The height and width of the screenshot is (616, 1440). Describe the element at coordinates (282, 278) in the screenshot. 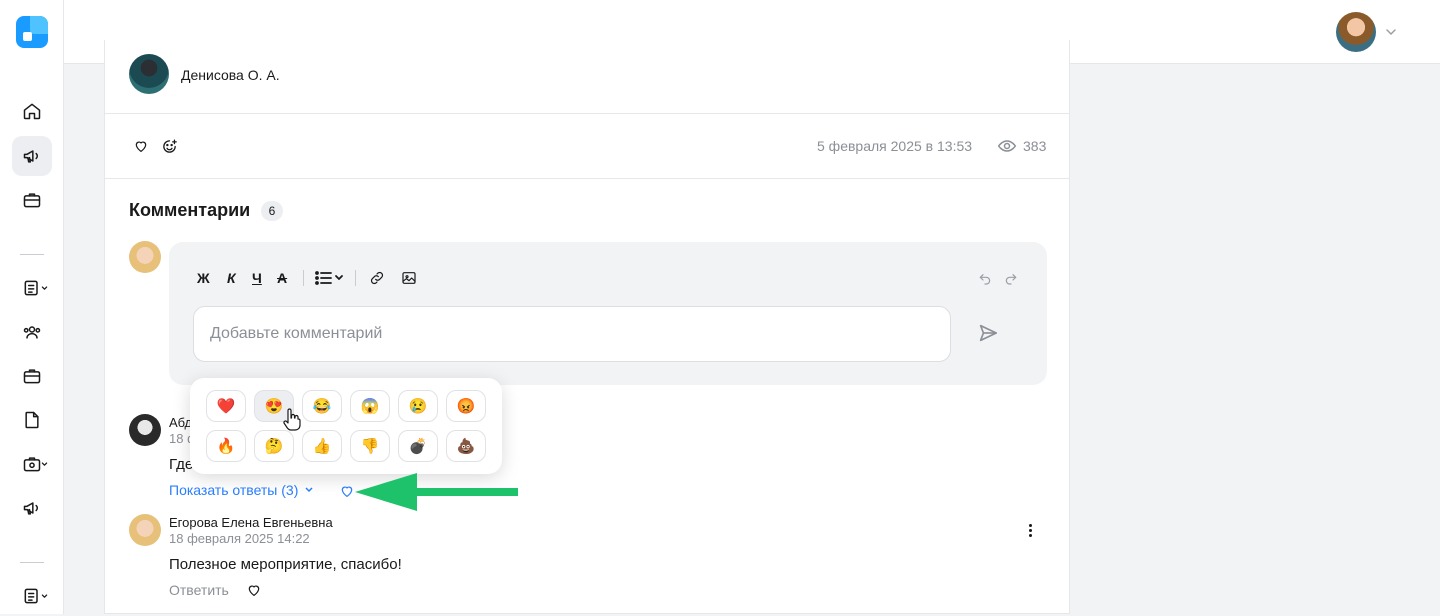

I see `strikethrough-button: А` at that location.